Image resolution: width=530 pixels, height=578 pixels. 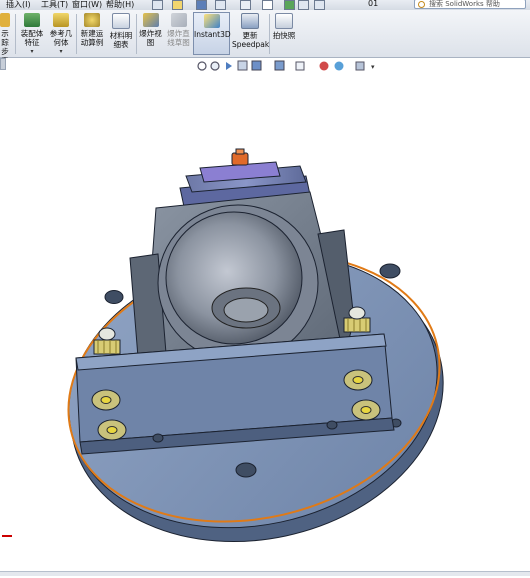 I want to click on reference-geometry-button: 参考几 何体 ▾, so click(x=61, y=33).